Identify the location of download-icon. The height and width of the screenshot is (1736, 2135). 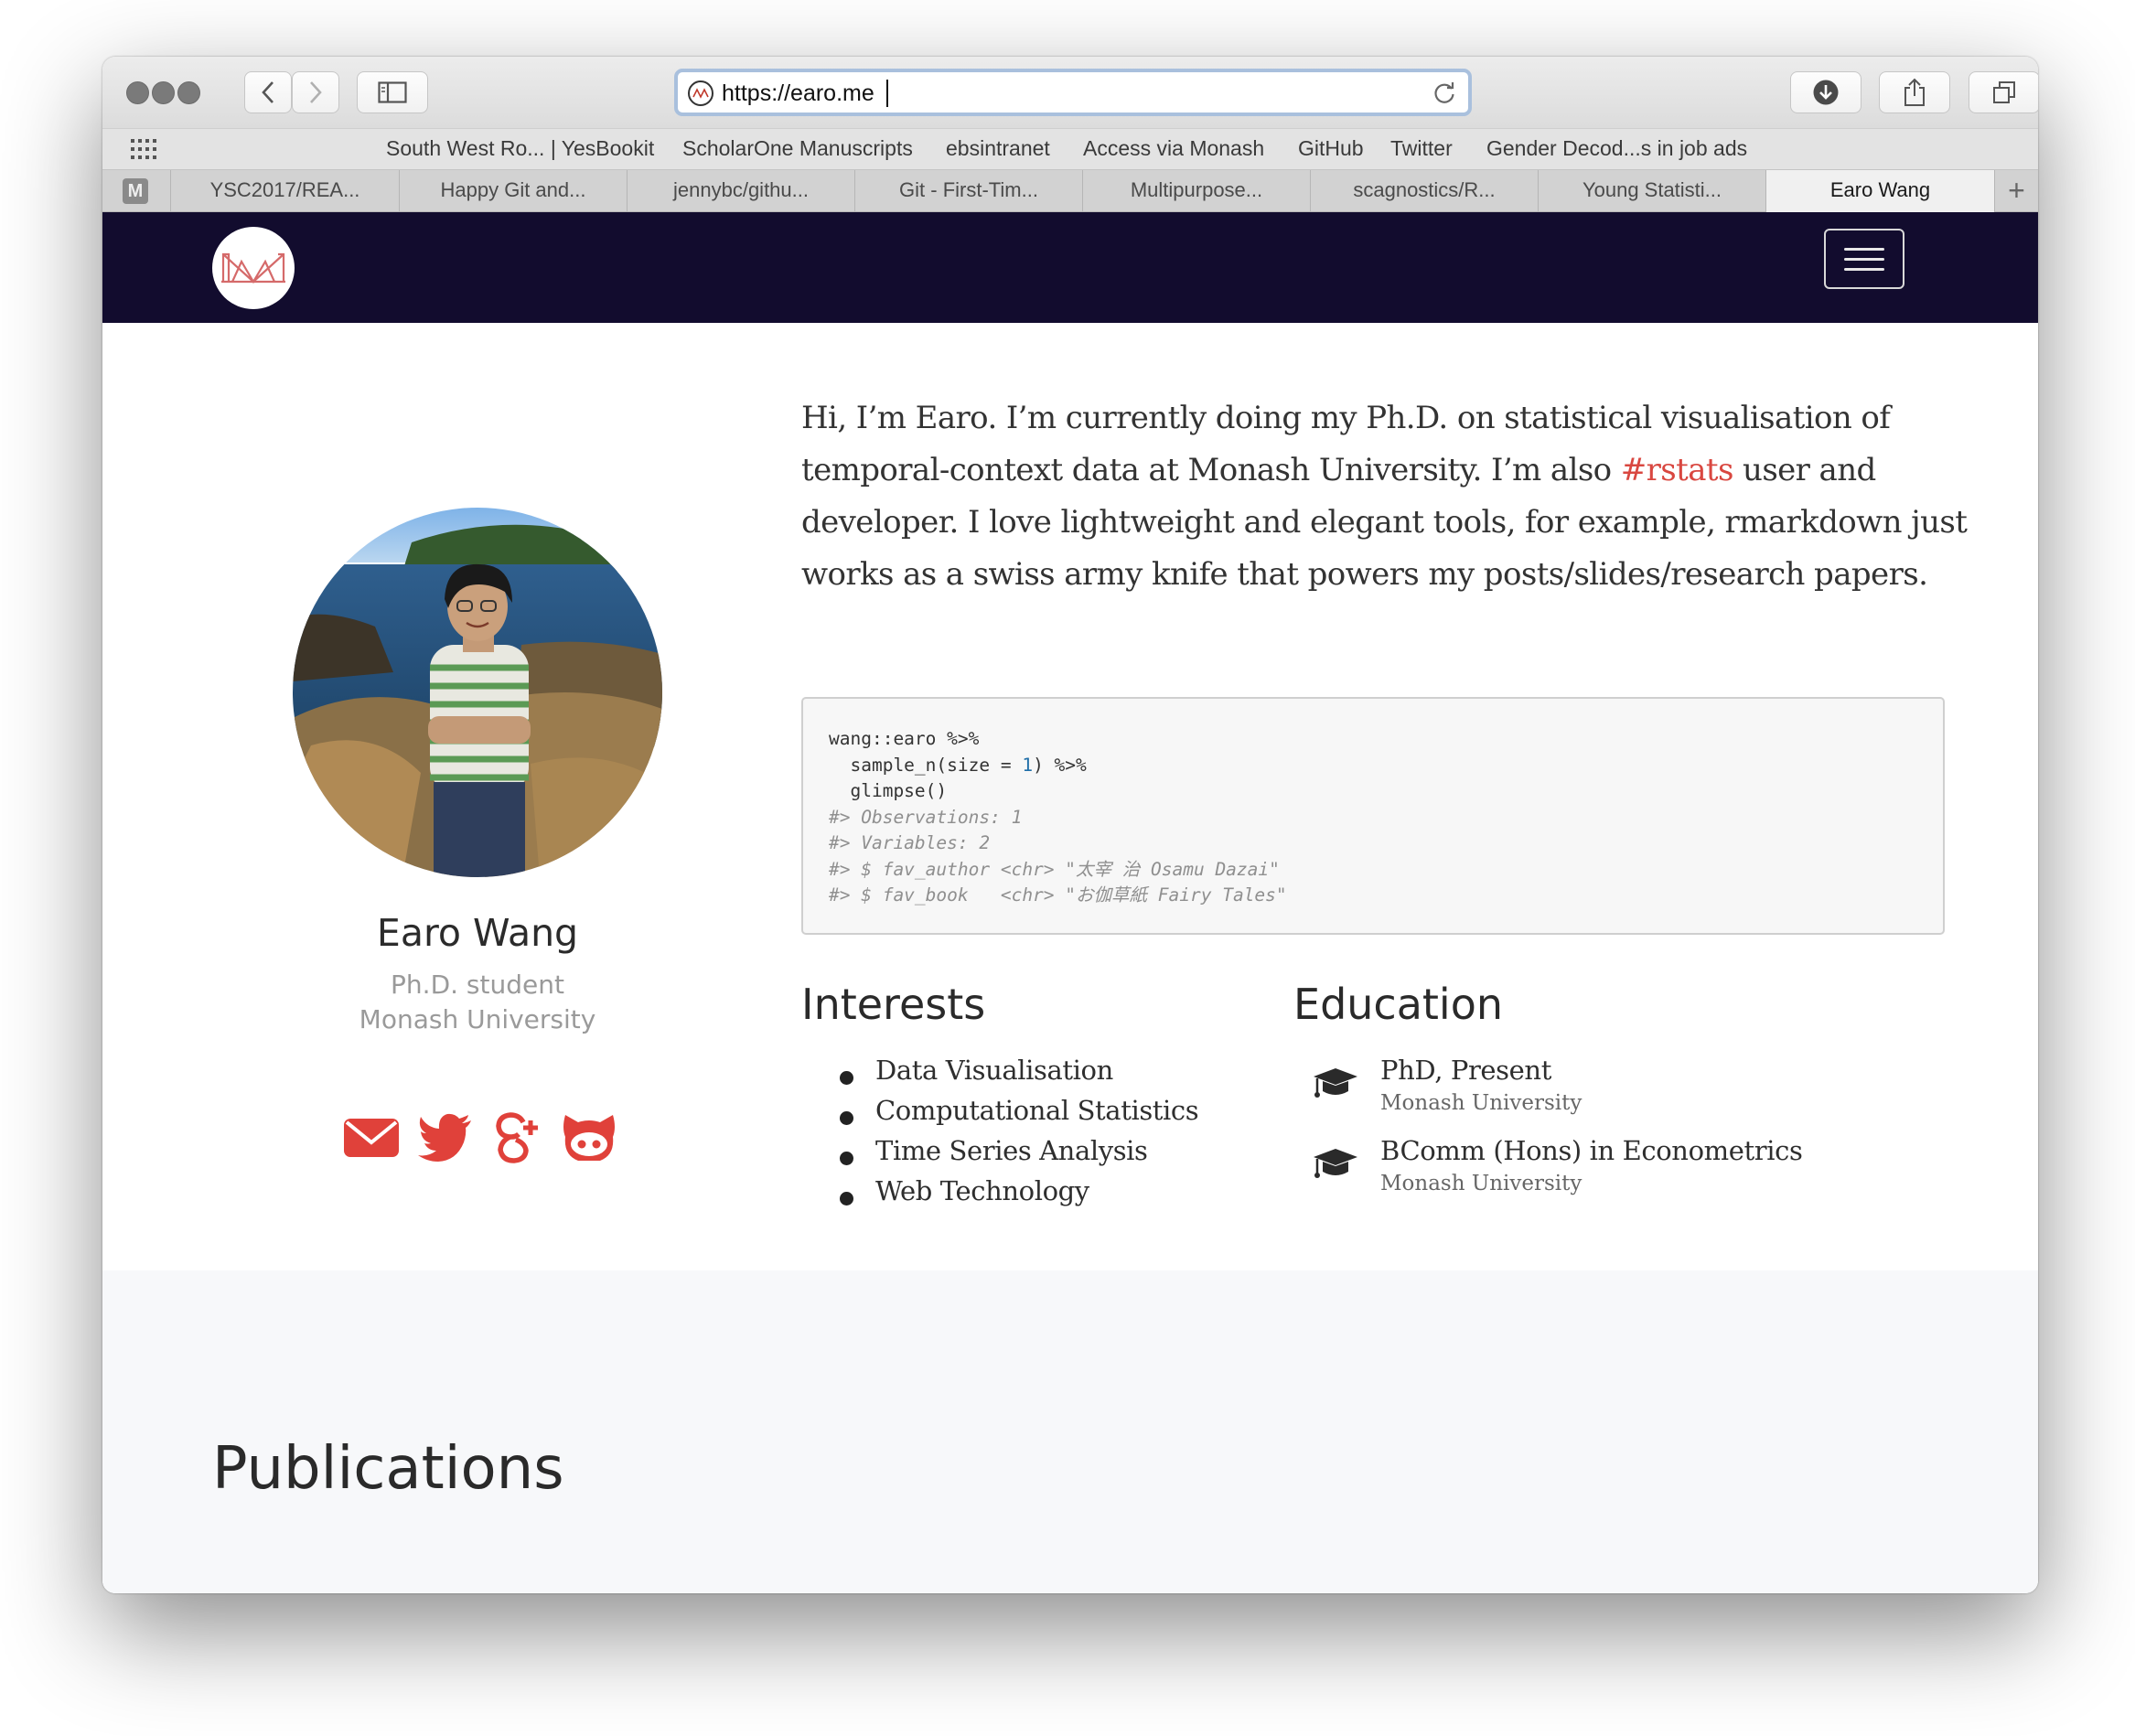
(1826, 92).